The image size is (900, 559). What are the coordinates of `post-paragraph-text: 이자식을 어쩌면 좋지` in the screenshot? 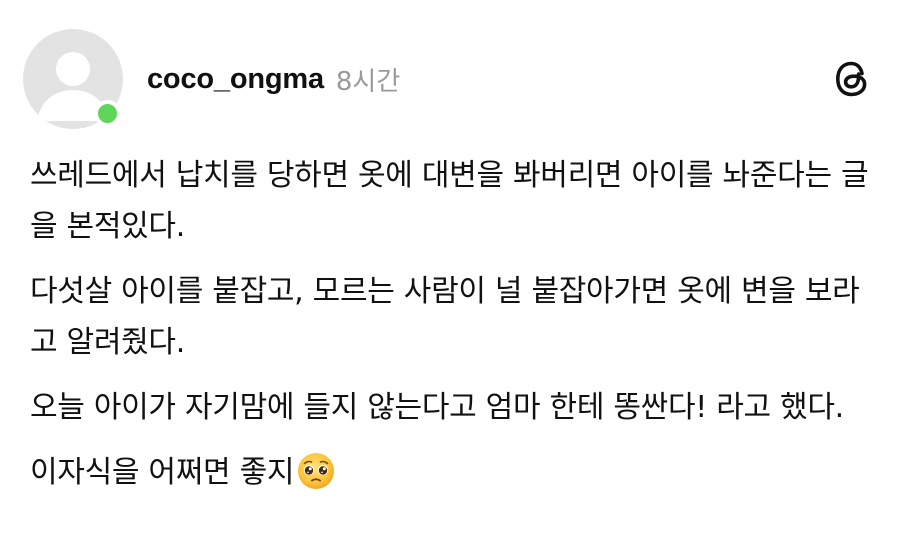 It's located at (162, 472).